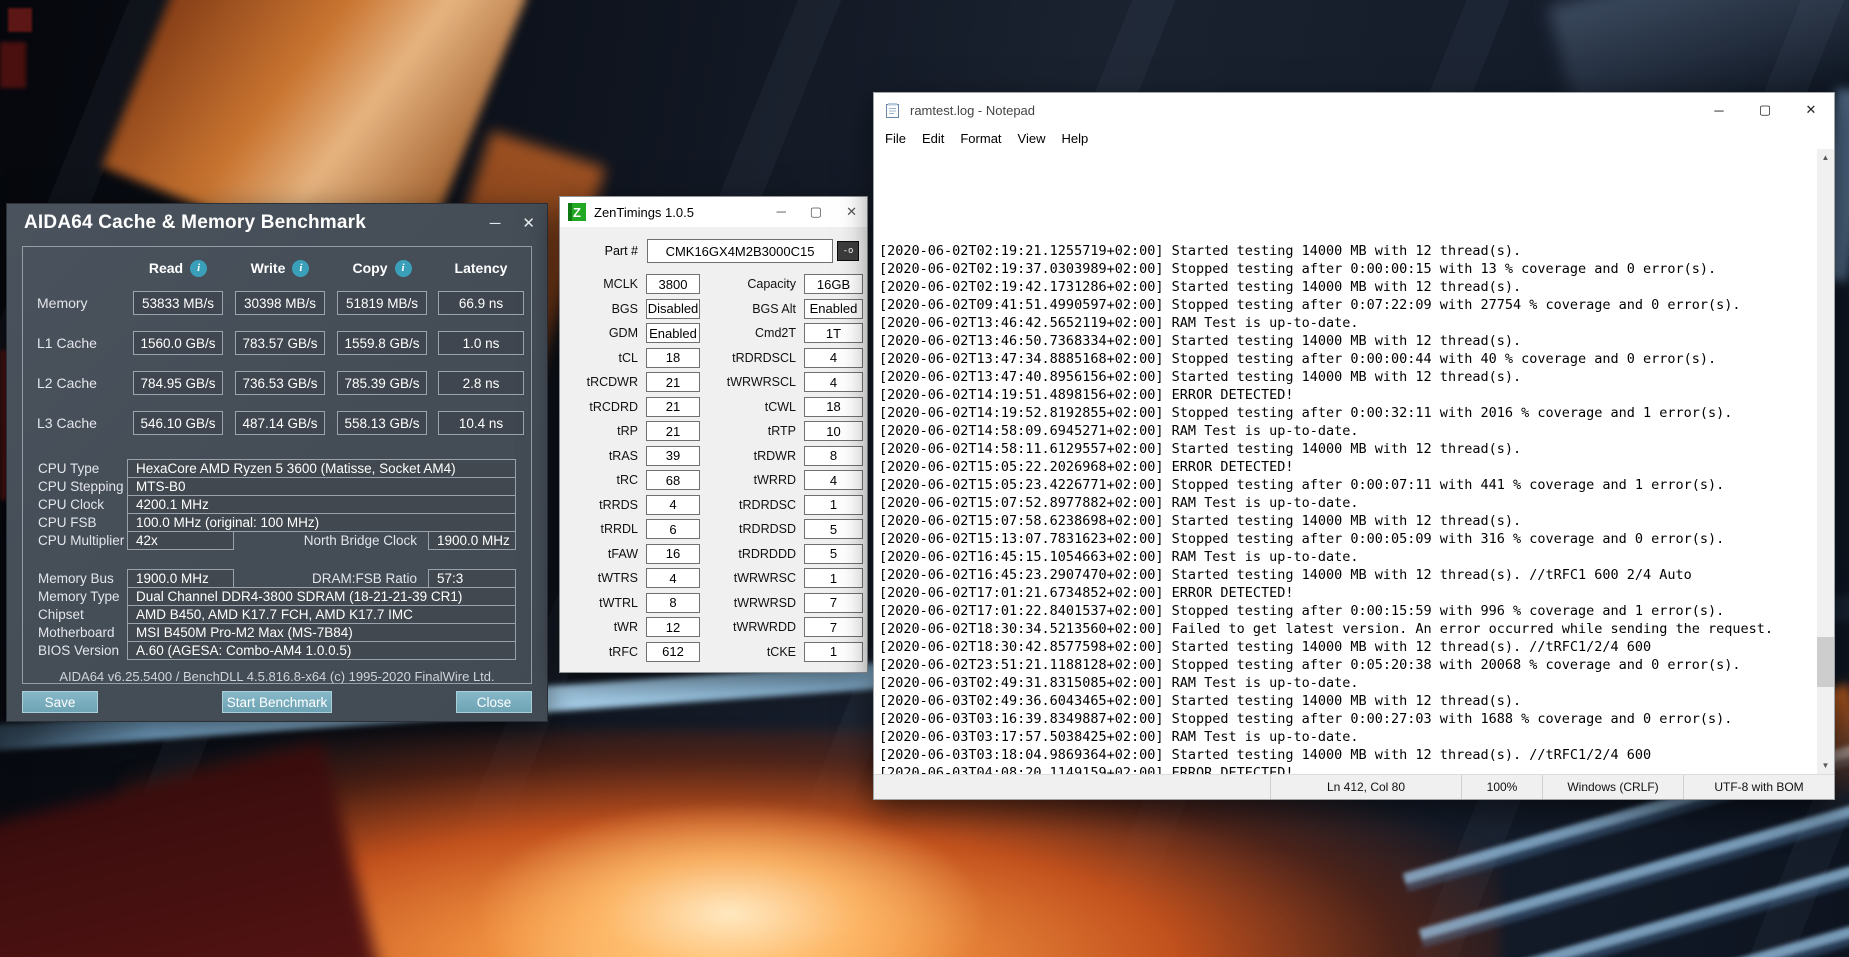 The width and height of the screenshot is (1849, 957). I want to click on timing-label: tWTRL, so click(618, 602).